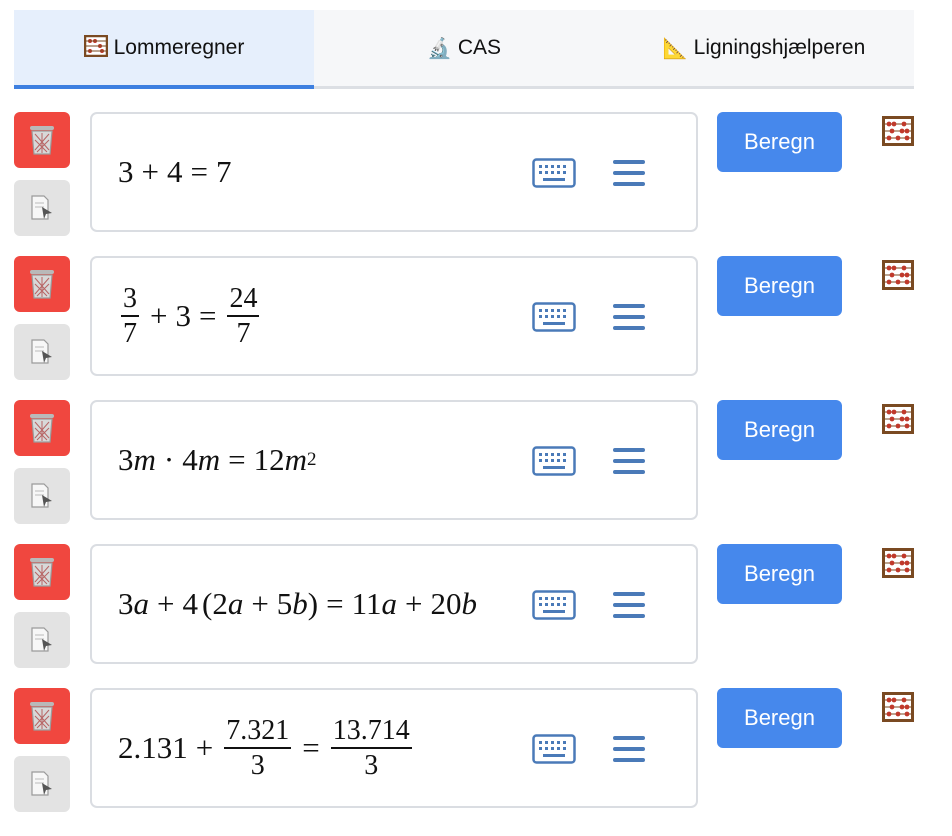  What do you see at coordinates (394, 316) in the screenshot?
I see `expression-field: 3 7 + 3 = 24 7` at bounding box center [394, 316].